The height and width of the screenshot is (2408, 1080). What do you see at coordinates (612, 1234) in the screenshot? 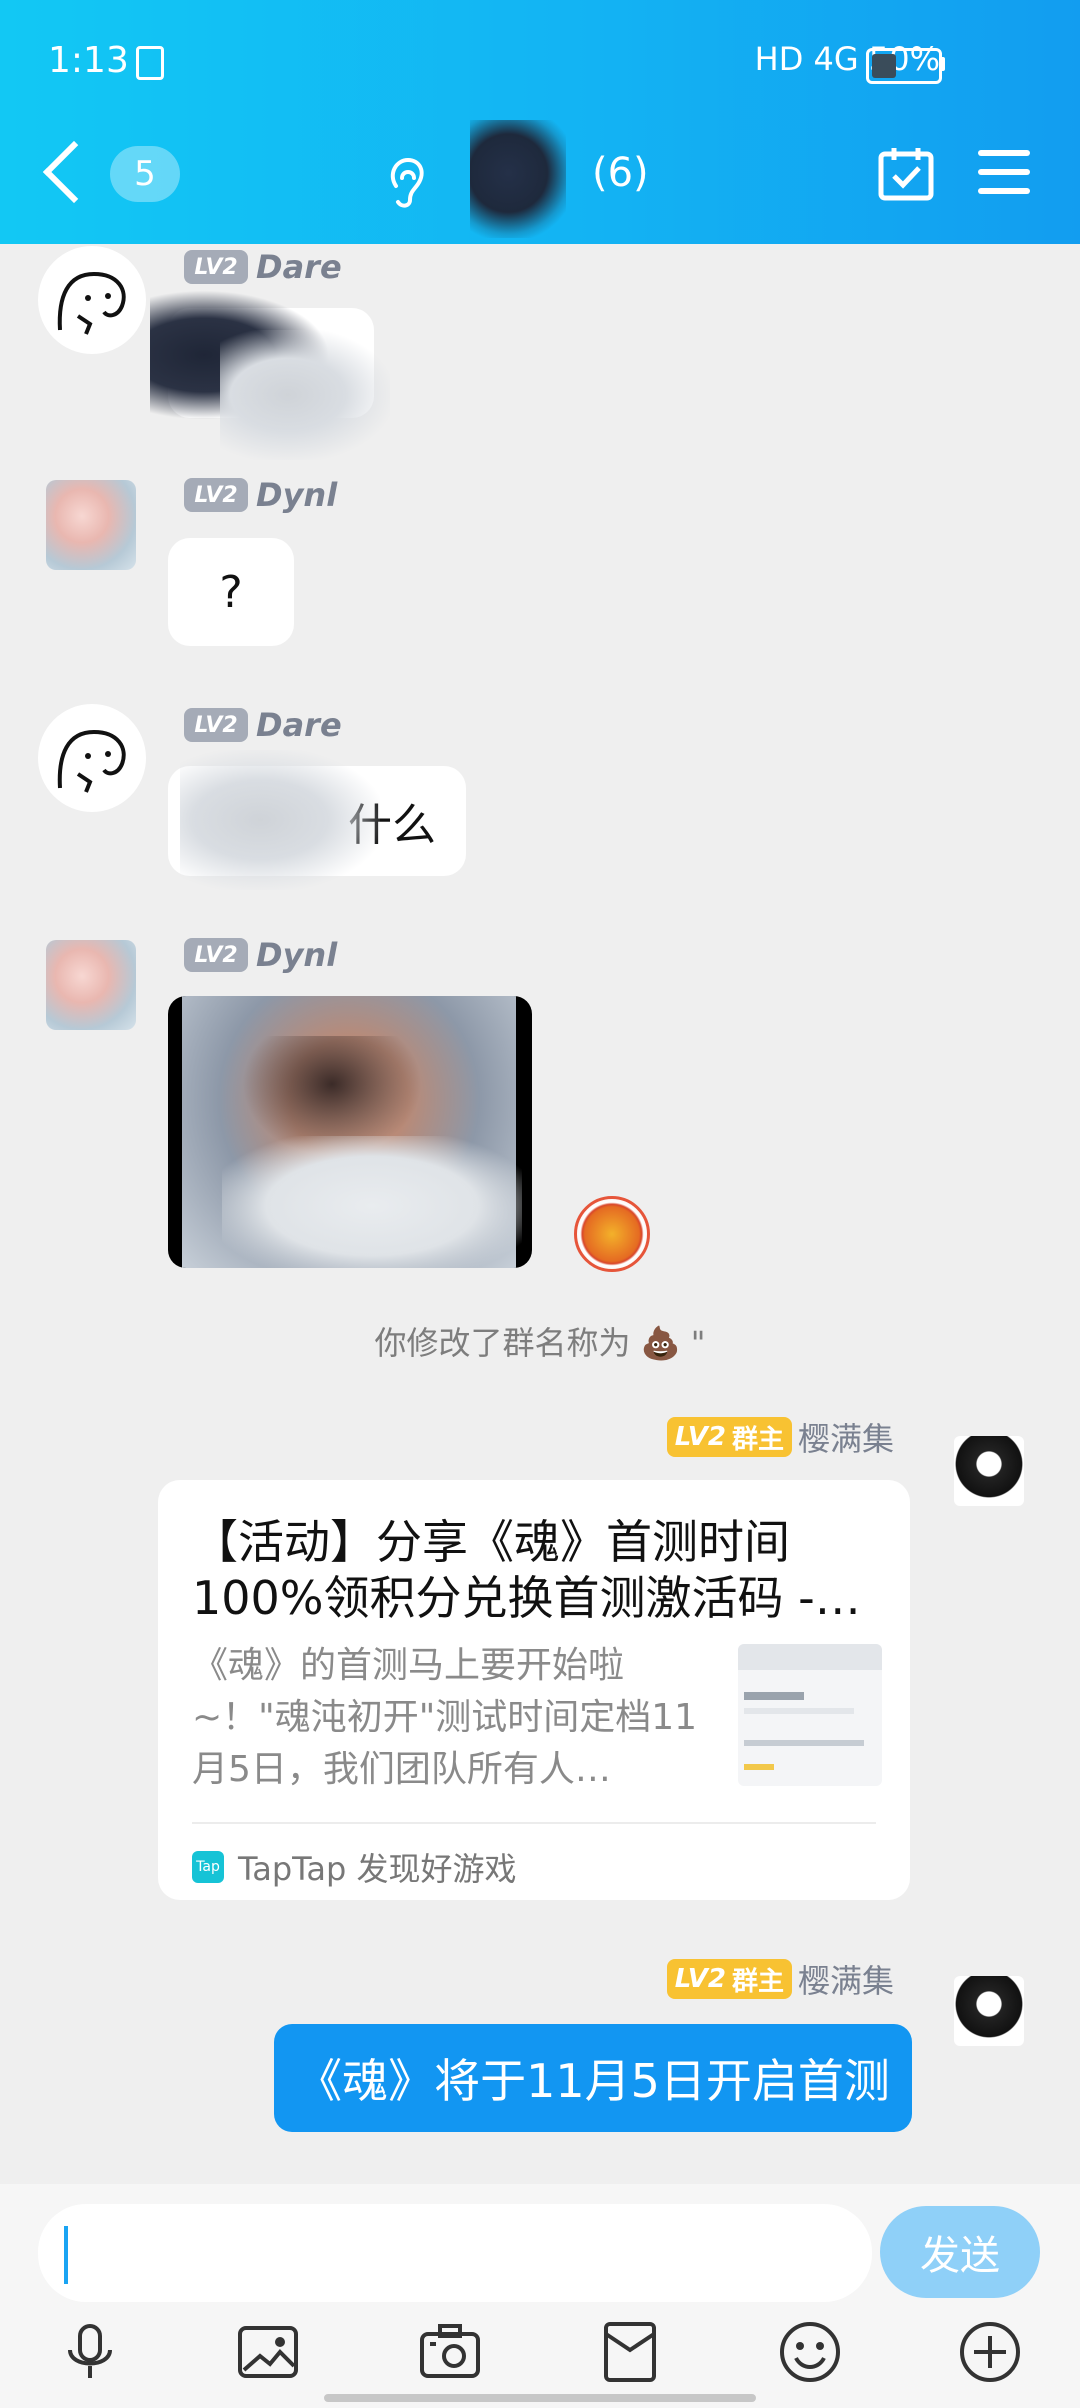
I see `reaction-sticker-icon` at bounding box center [612, 1234].